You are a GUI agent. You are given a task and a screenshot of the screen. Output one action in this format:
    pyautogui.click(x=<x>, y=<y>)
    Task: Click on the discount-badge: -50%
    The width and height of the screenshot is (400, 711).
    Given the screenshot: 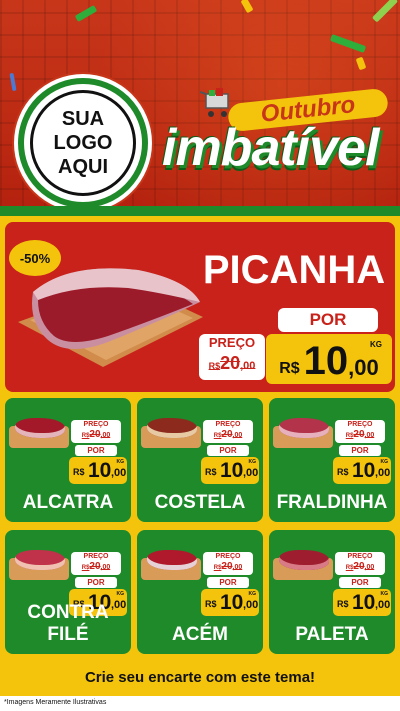 What is the action you would take?
    pyautogui.click(x=35, y=258)
    